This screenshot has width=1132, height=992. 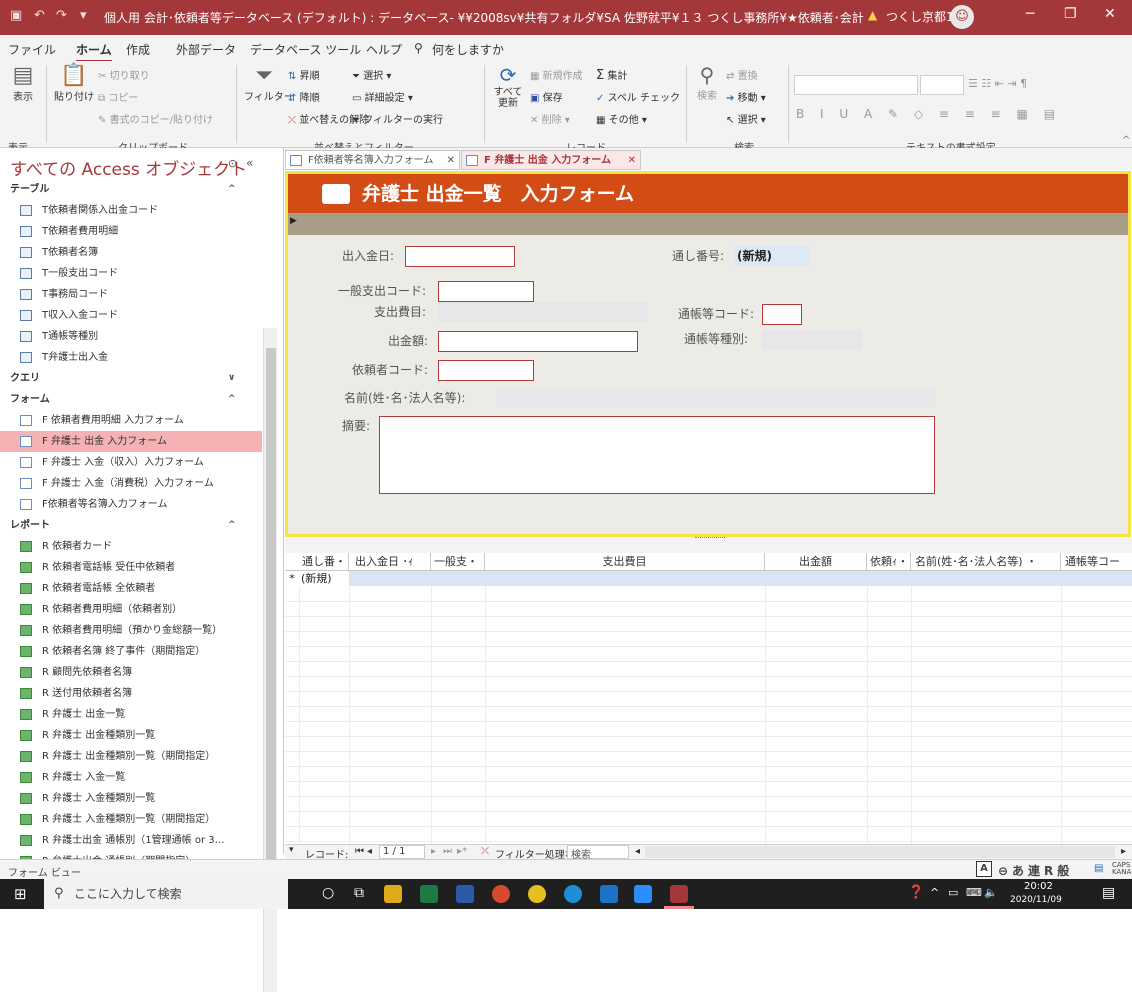 I want to click on selection-button: ⏷ 選択 ▾, so click(x=371, y=74).